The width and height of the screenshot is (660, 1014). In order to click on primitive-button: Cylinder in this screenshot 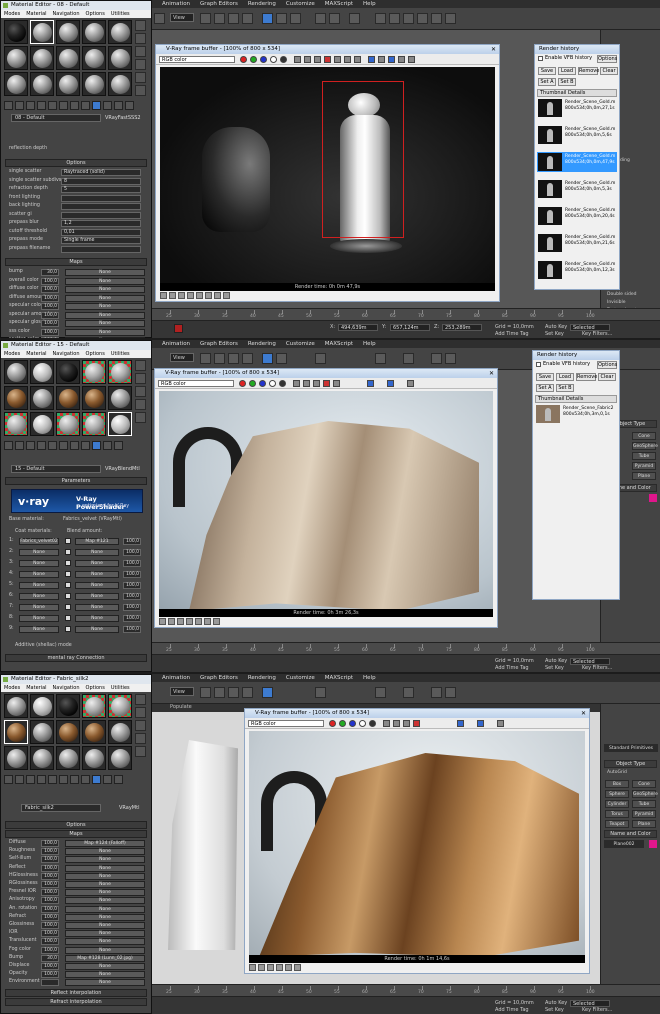, I will do `click(617, 804)`.